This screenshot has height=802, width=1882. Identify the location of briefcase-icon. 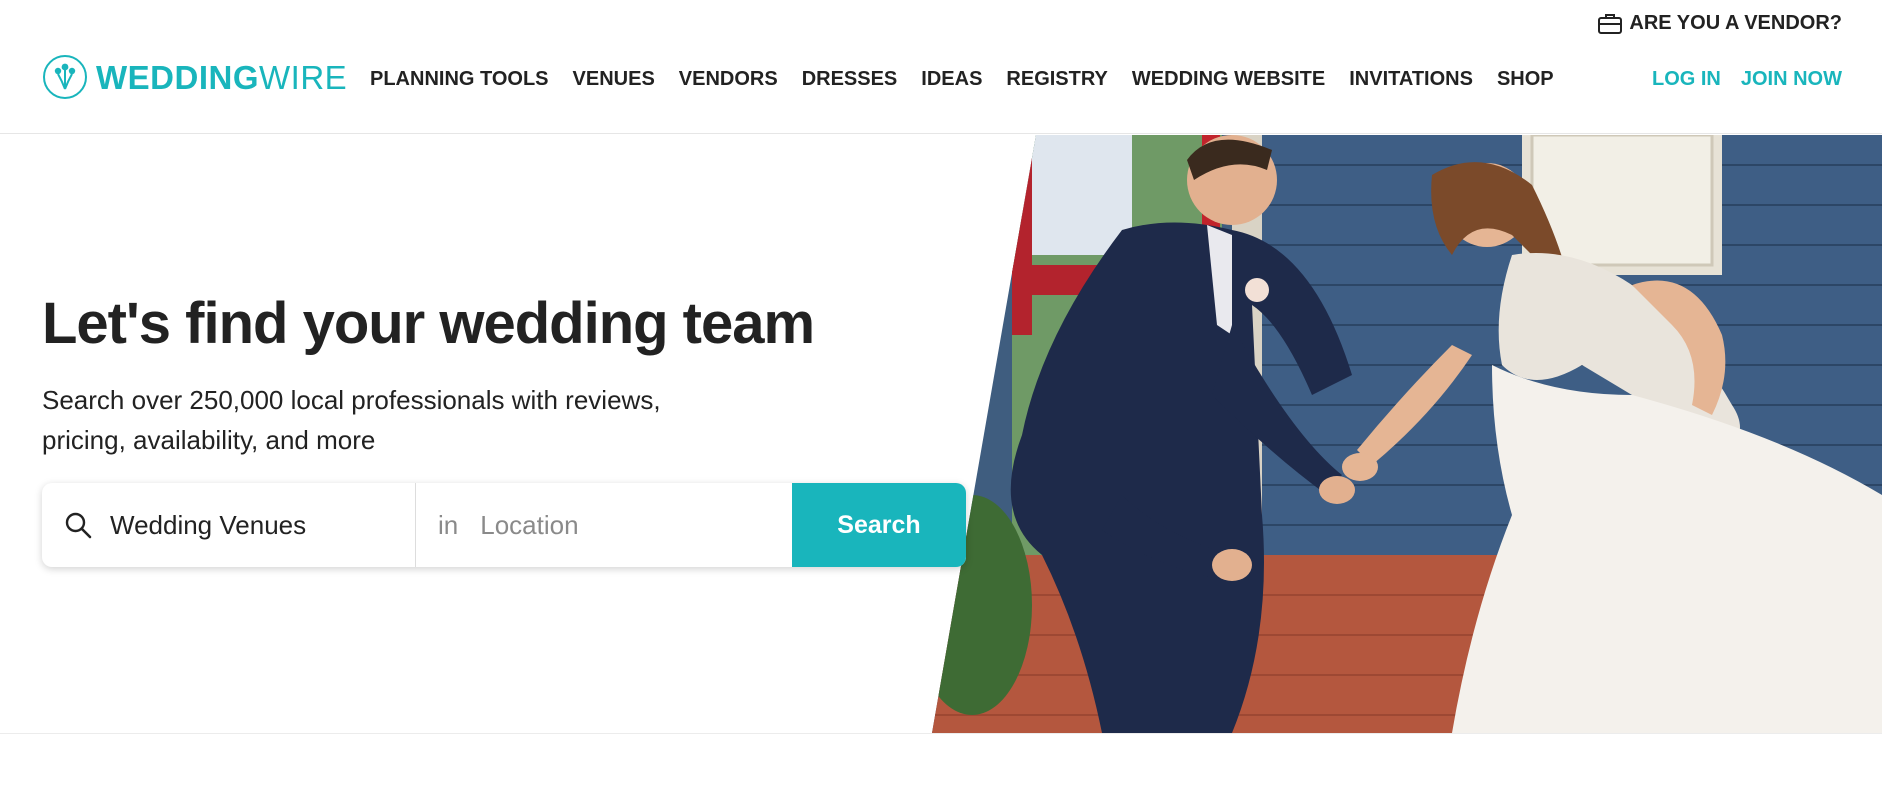
(1610, 23).